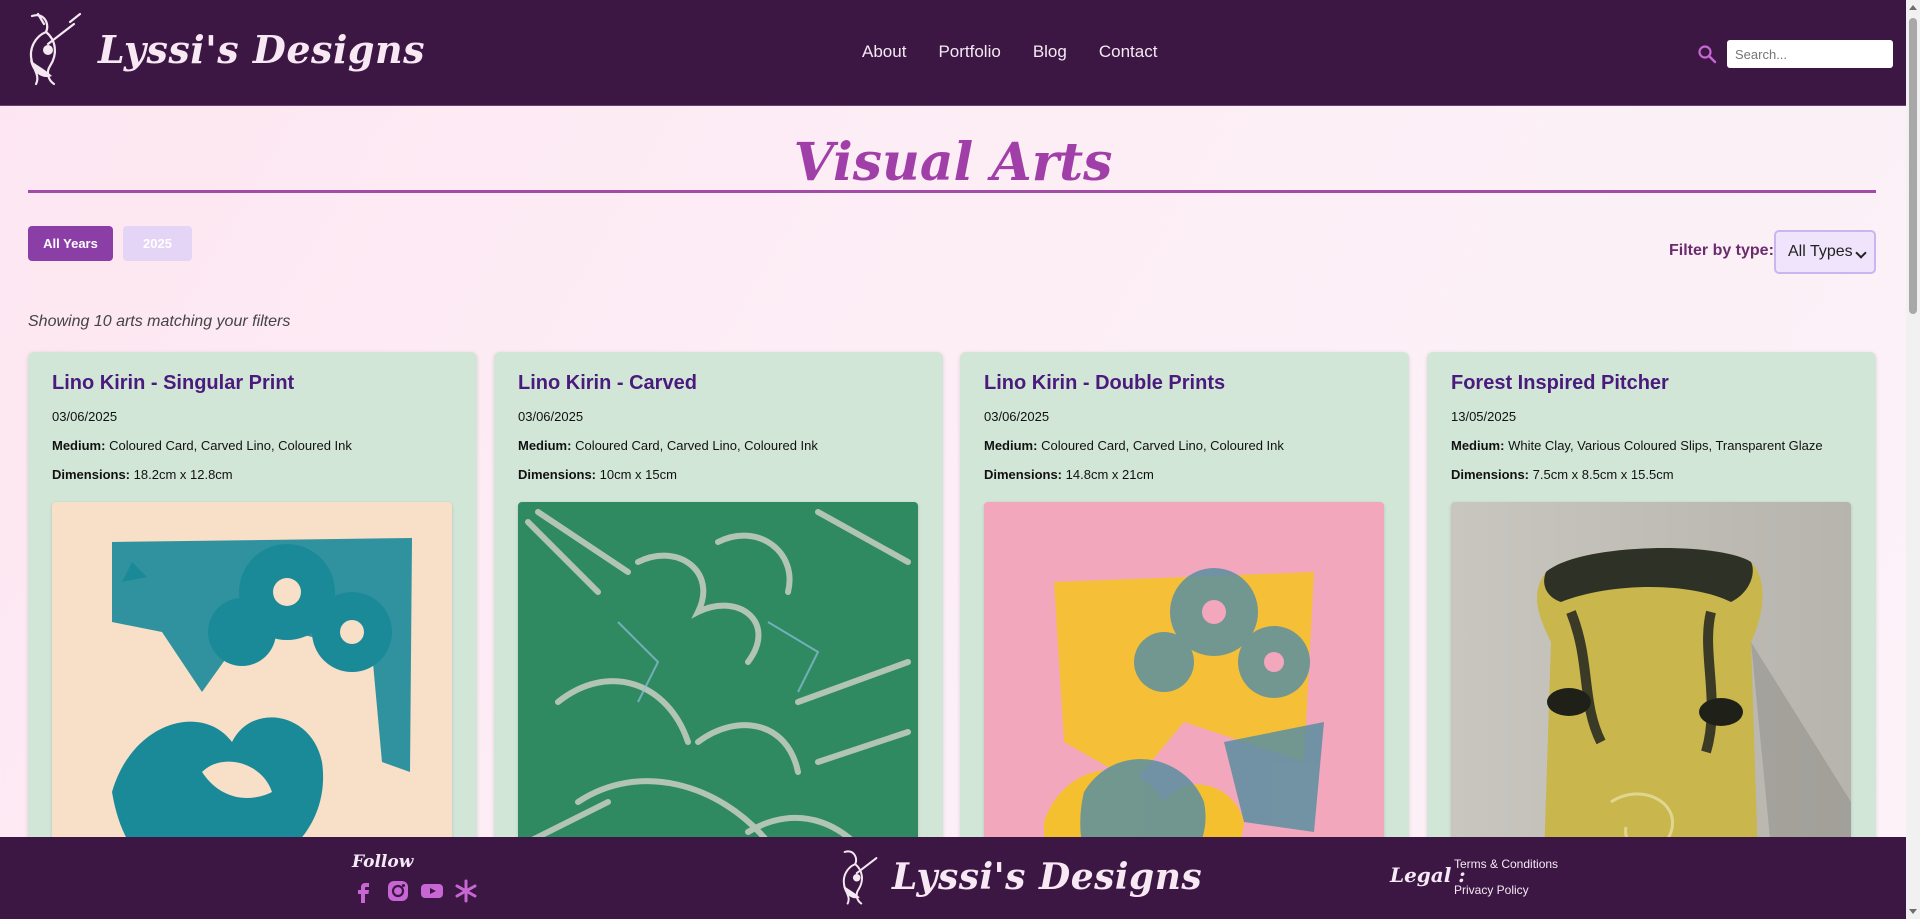 Image resolution: width=1920 pixels, height=919 pixels. I want to click on instagram-icon, so click(398, 891).